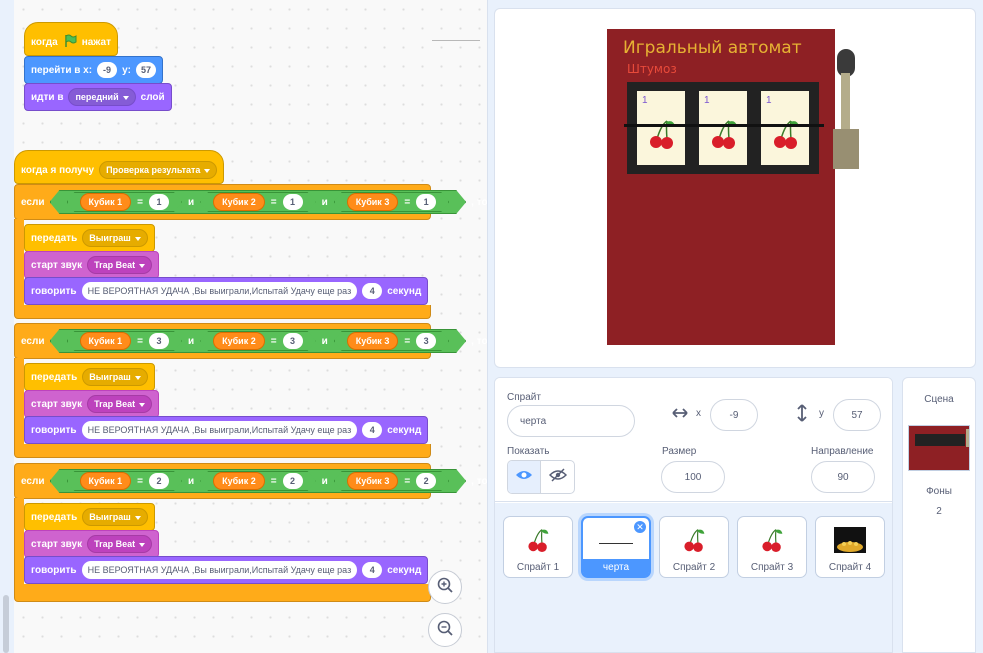 The width and height of the screenshot is (983, 653). I want to click on equals-operator: Кубик 3 = 1, so click(391, 202).